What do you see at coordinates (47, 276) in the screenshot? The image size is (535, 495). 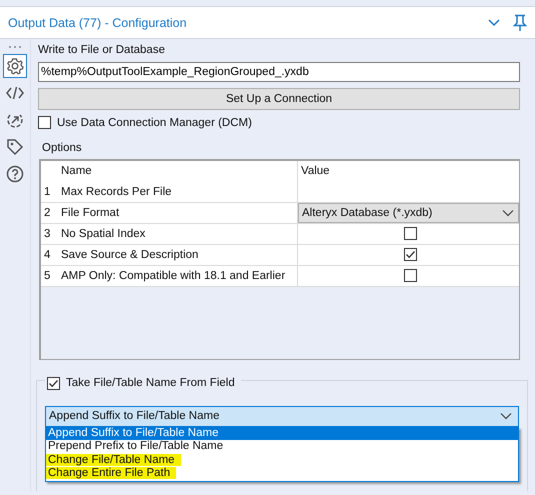 I see `row-number: 5` at bounding box center [47, 276].